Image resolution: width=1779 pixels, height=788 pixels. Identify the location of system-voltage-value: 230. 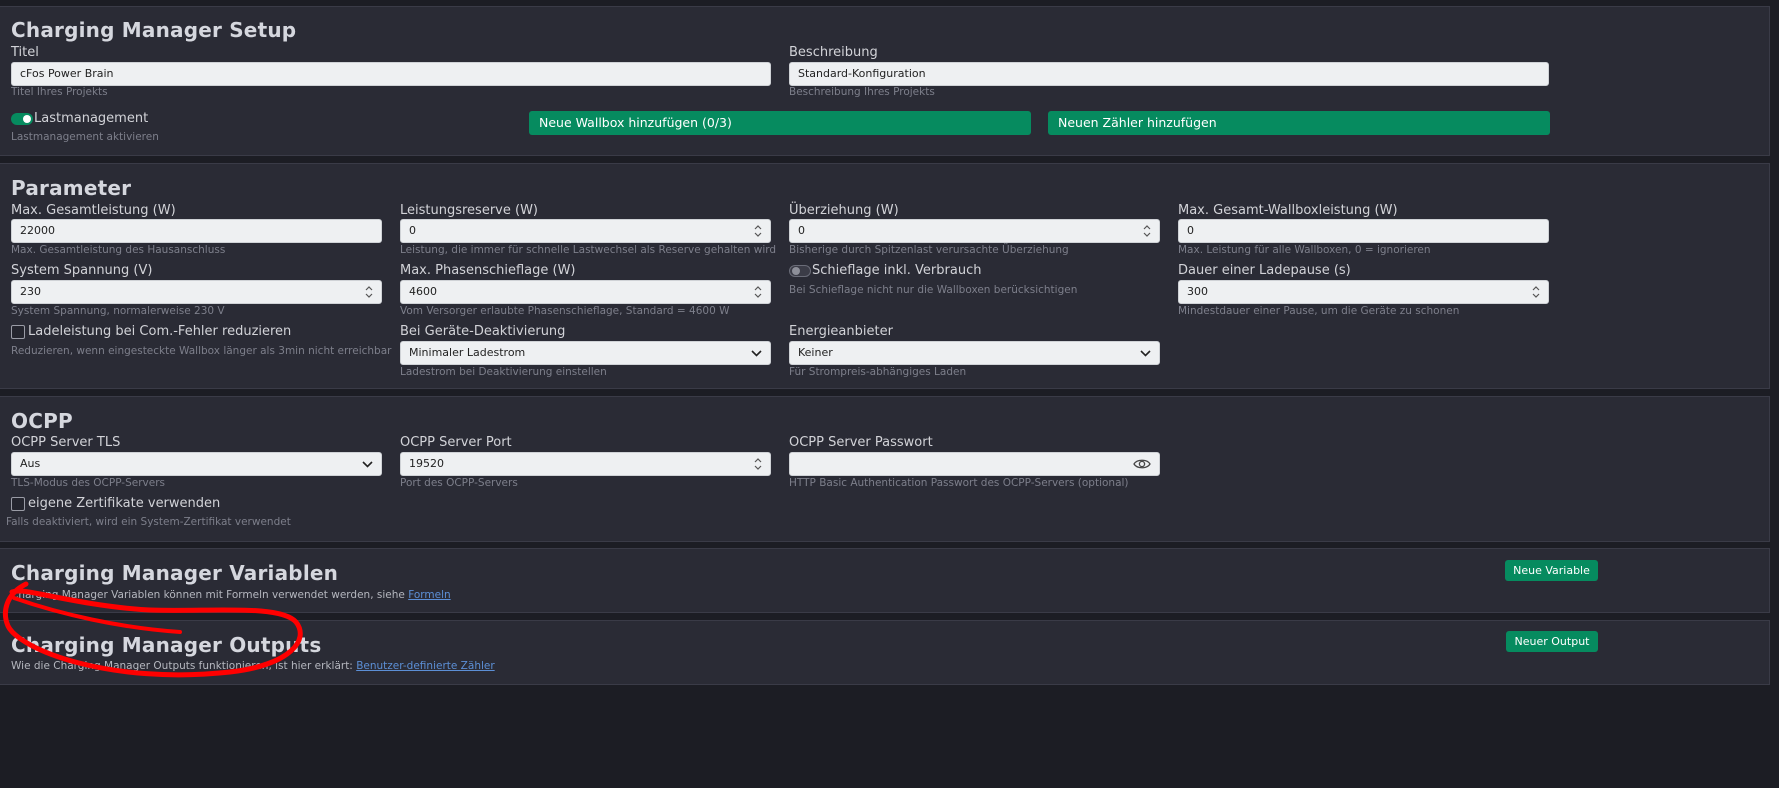
(30, 291).